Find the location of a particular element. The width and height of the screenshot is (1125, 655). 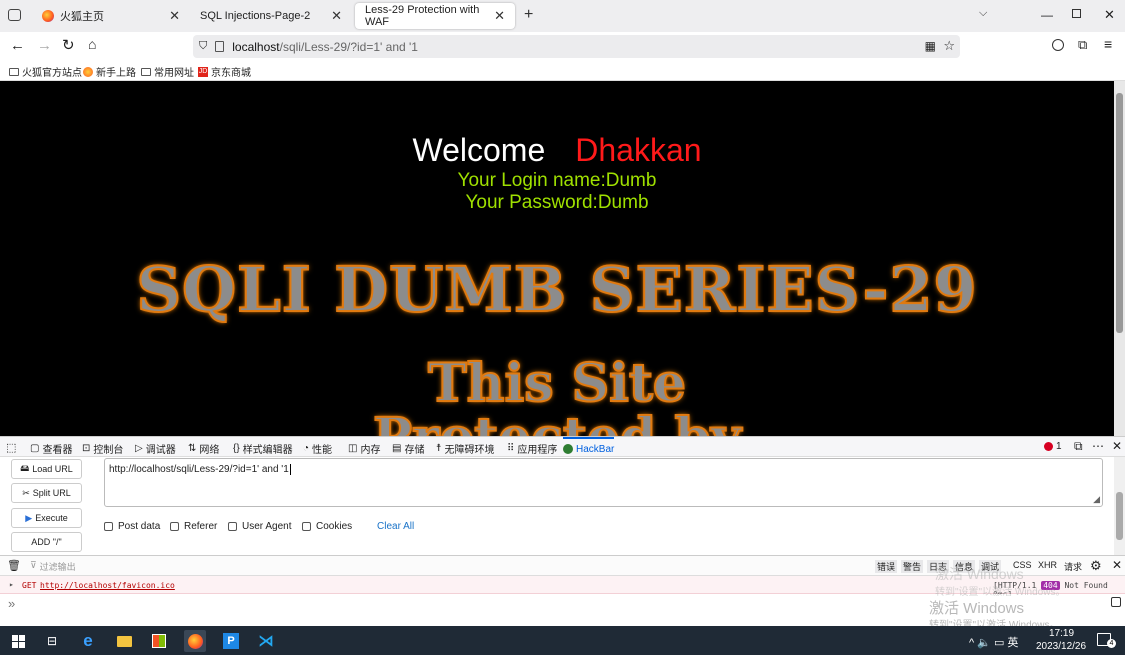

option-label: Referer is located at coordinates (201, 526).